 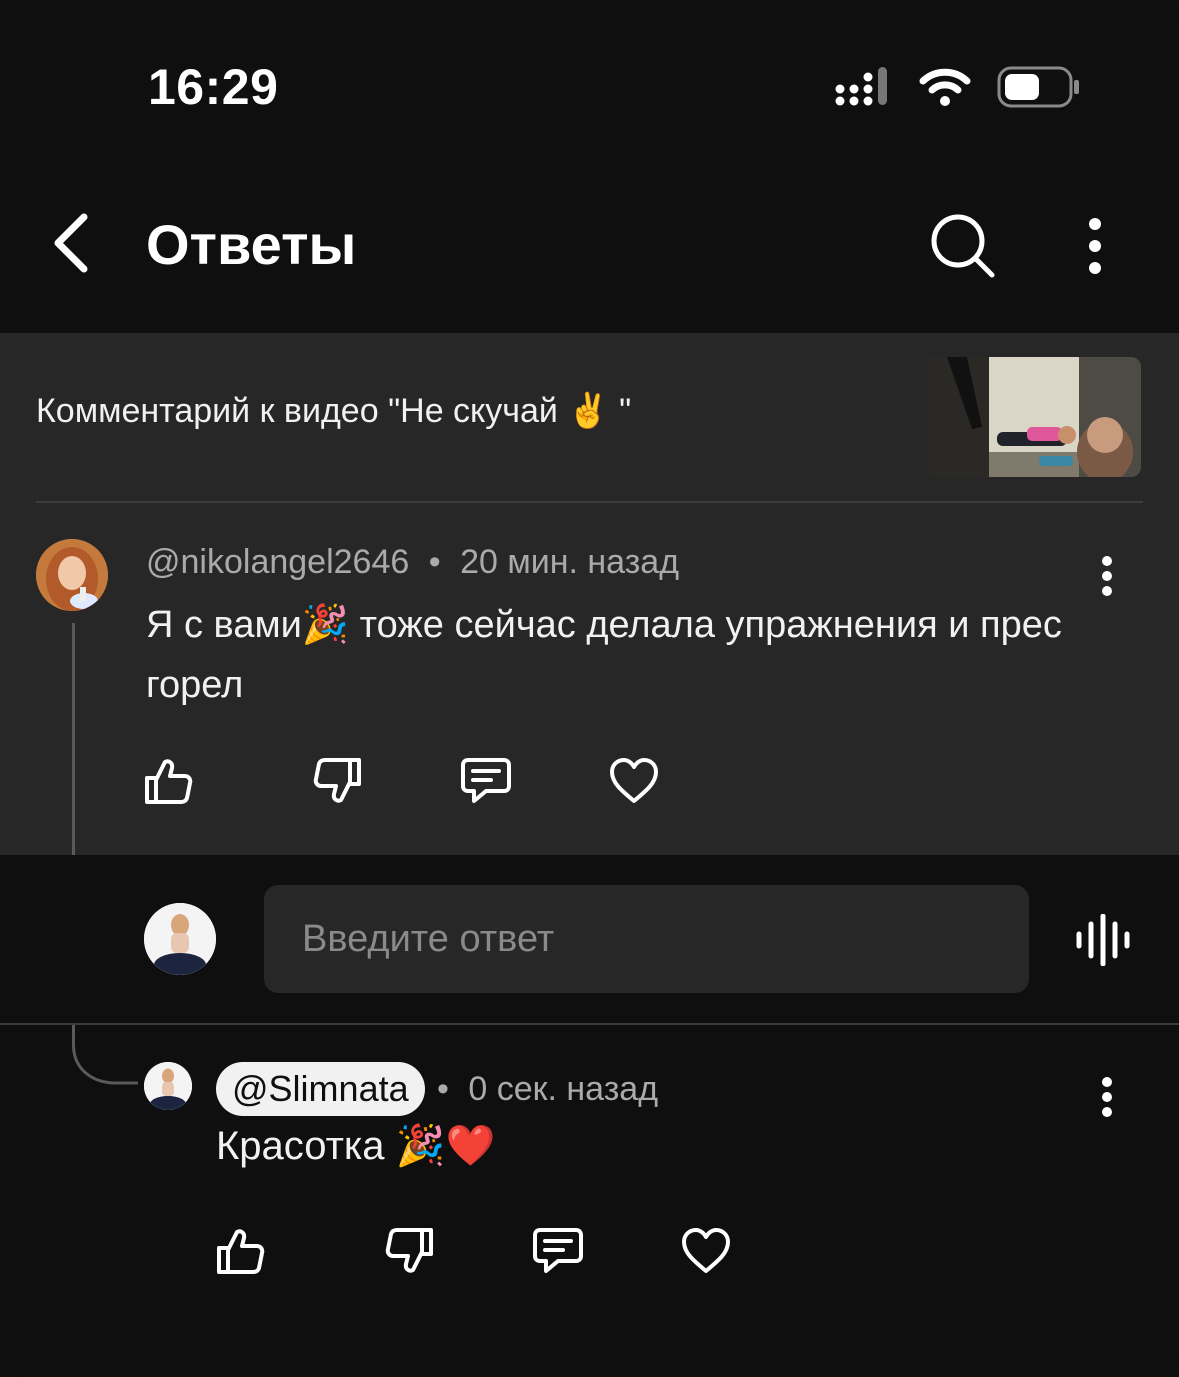 I want to click on voice-search-icon, so click(x=1103, y=940).